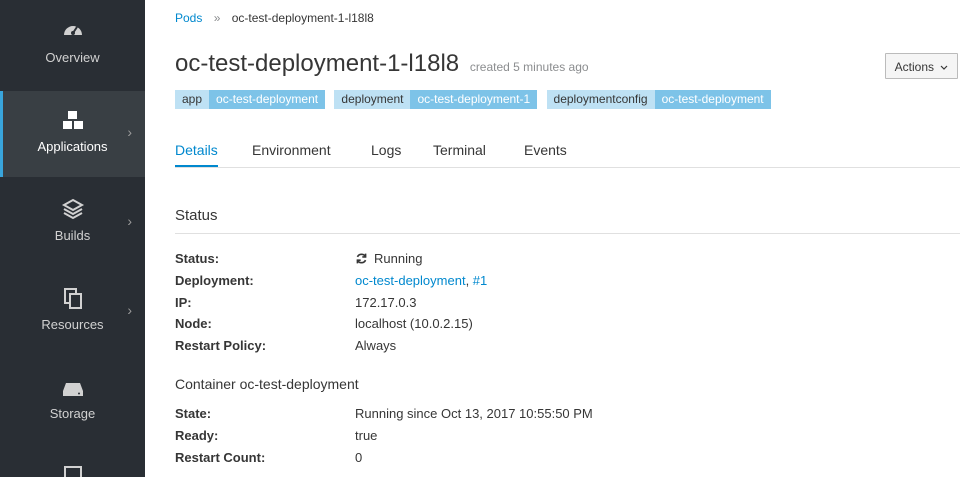 The image size is (974, 477). What do you see at coordinates (361, 258) in the screenshot?
I see `refresh-icon` at bounding box center [361, 258].